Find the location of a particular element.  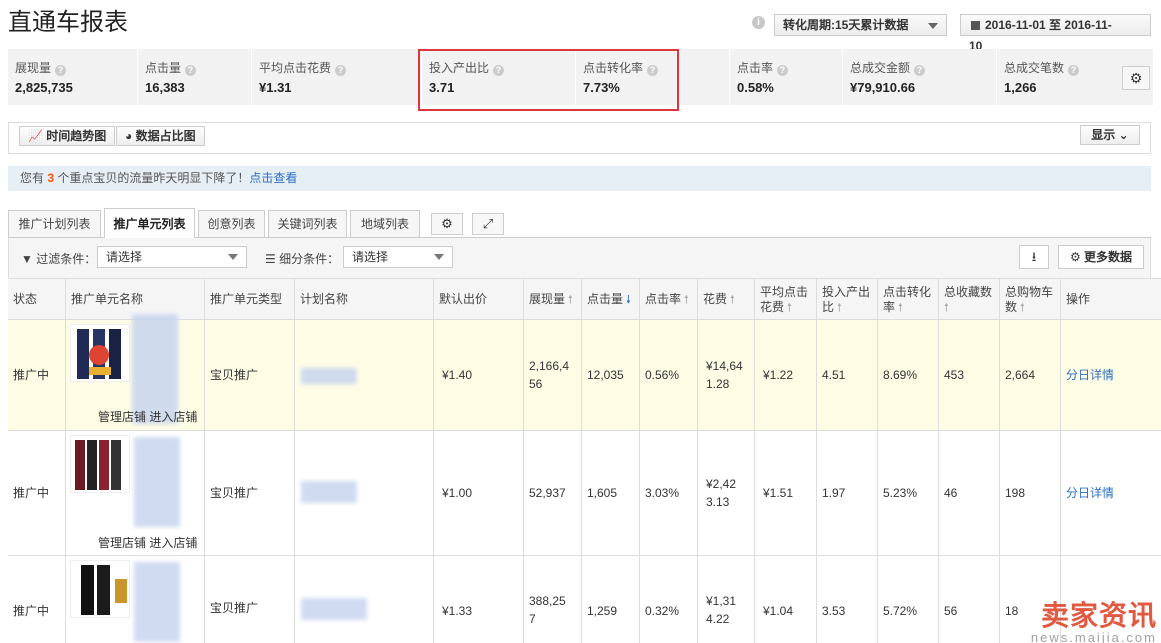

chevron-down-icon is located at coordinates (933, 26).